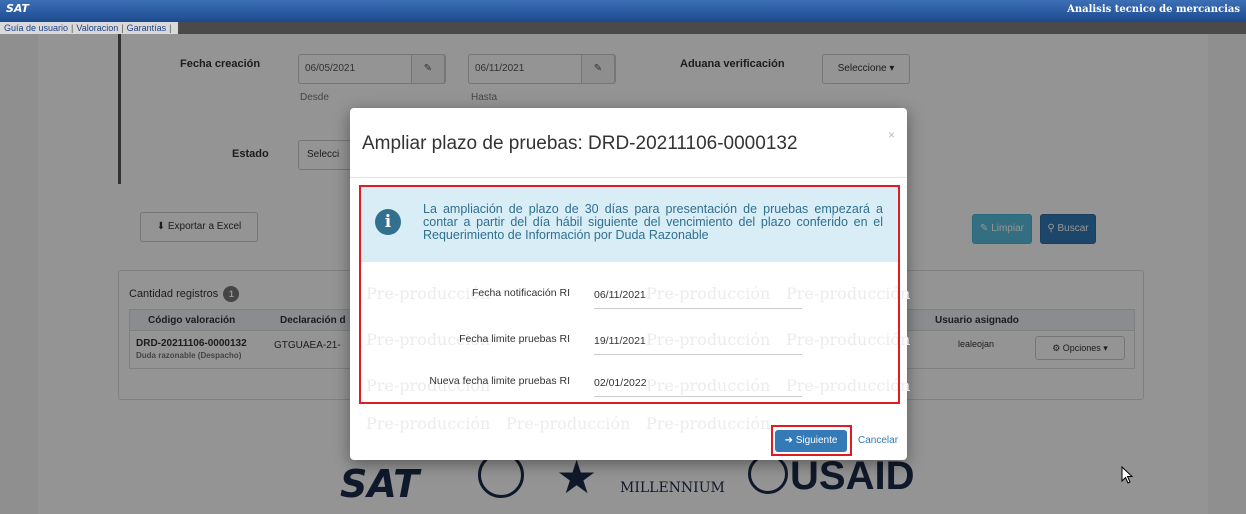 This screenshot has width=1246, height=514. Describe the element at coordinates (623, 28) in the screenshot. I see `menu-bar: Guía de usuario | Valoracion | Garantías |` at that location.